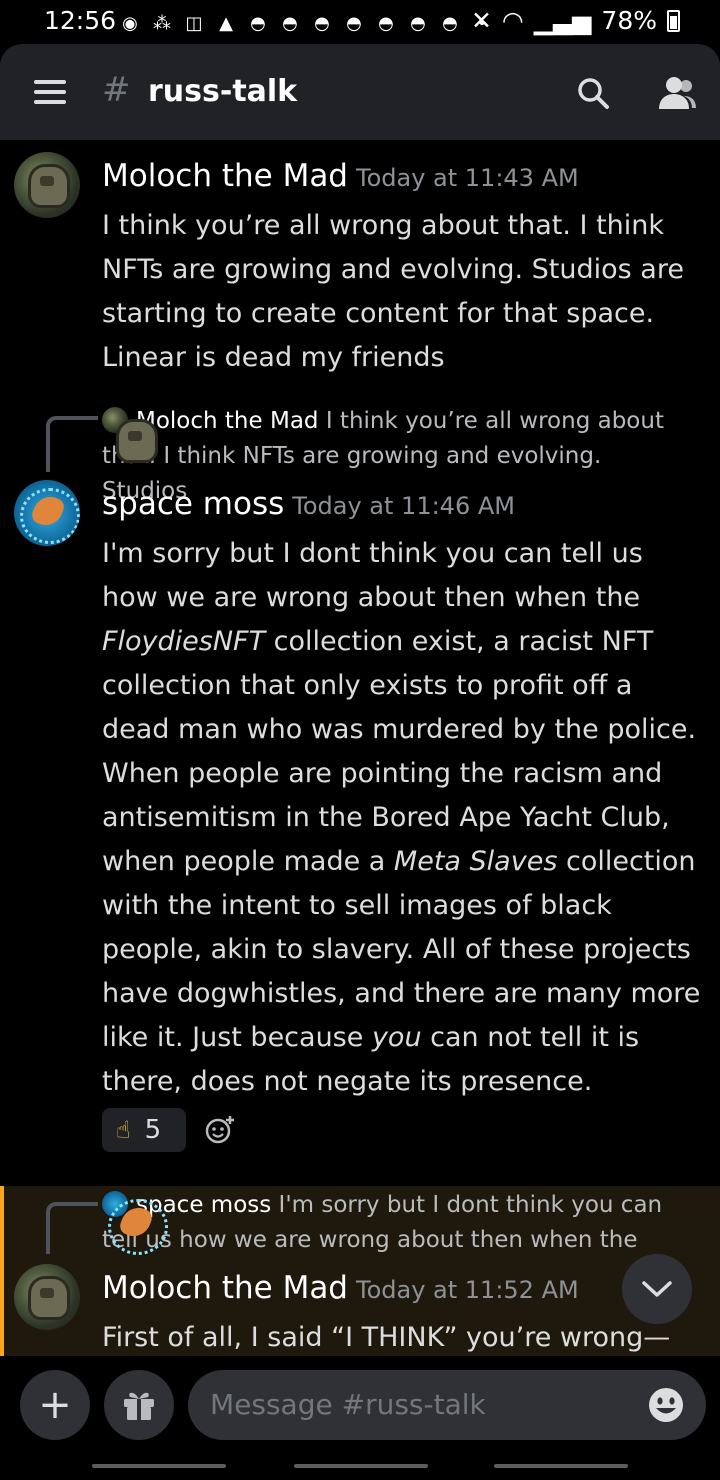 Image resolution: width=720 pixels, height=1480 pixels. I want to click on emoji-icon, so click(666, 1405).